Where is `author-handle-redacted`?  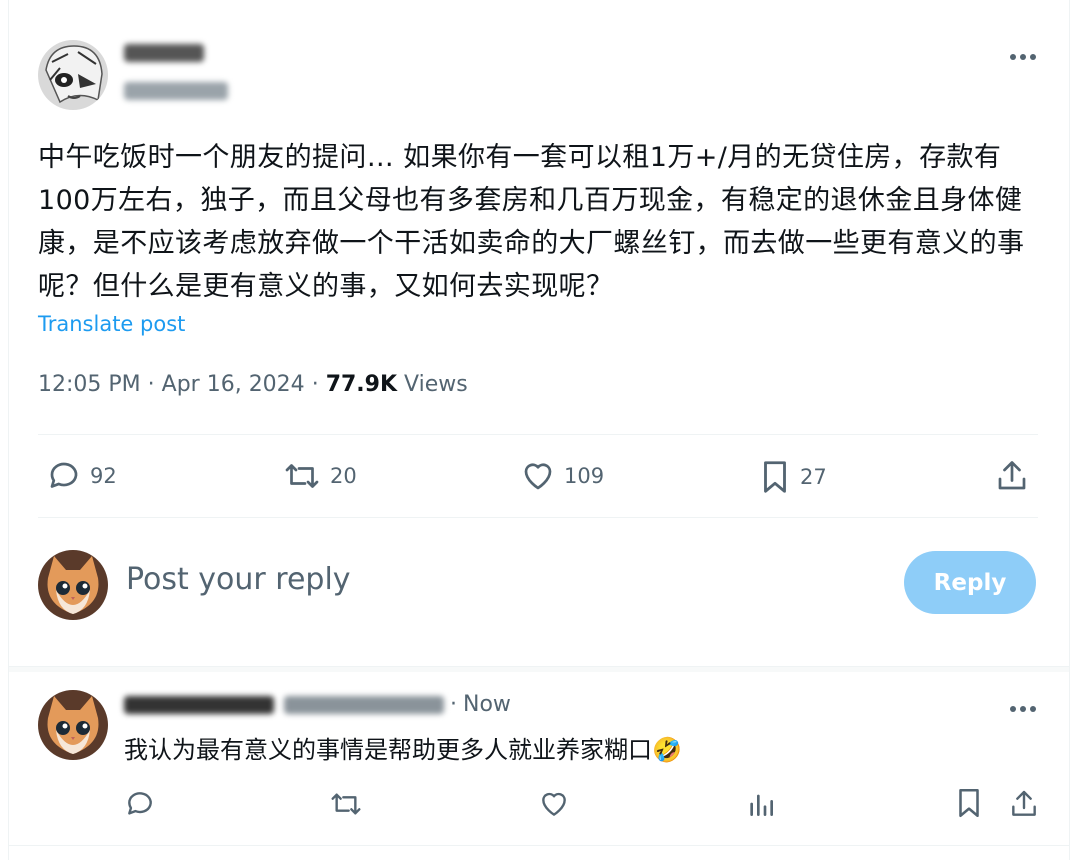 author-handle-redacted is located at coordinates (176, 91).